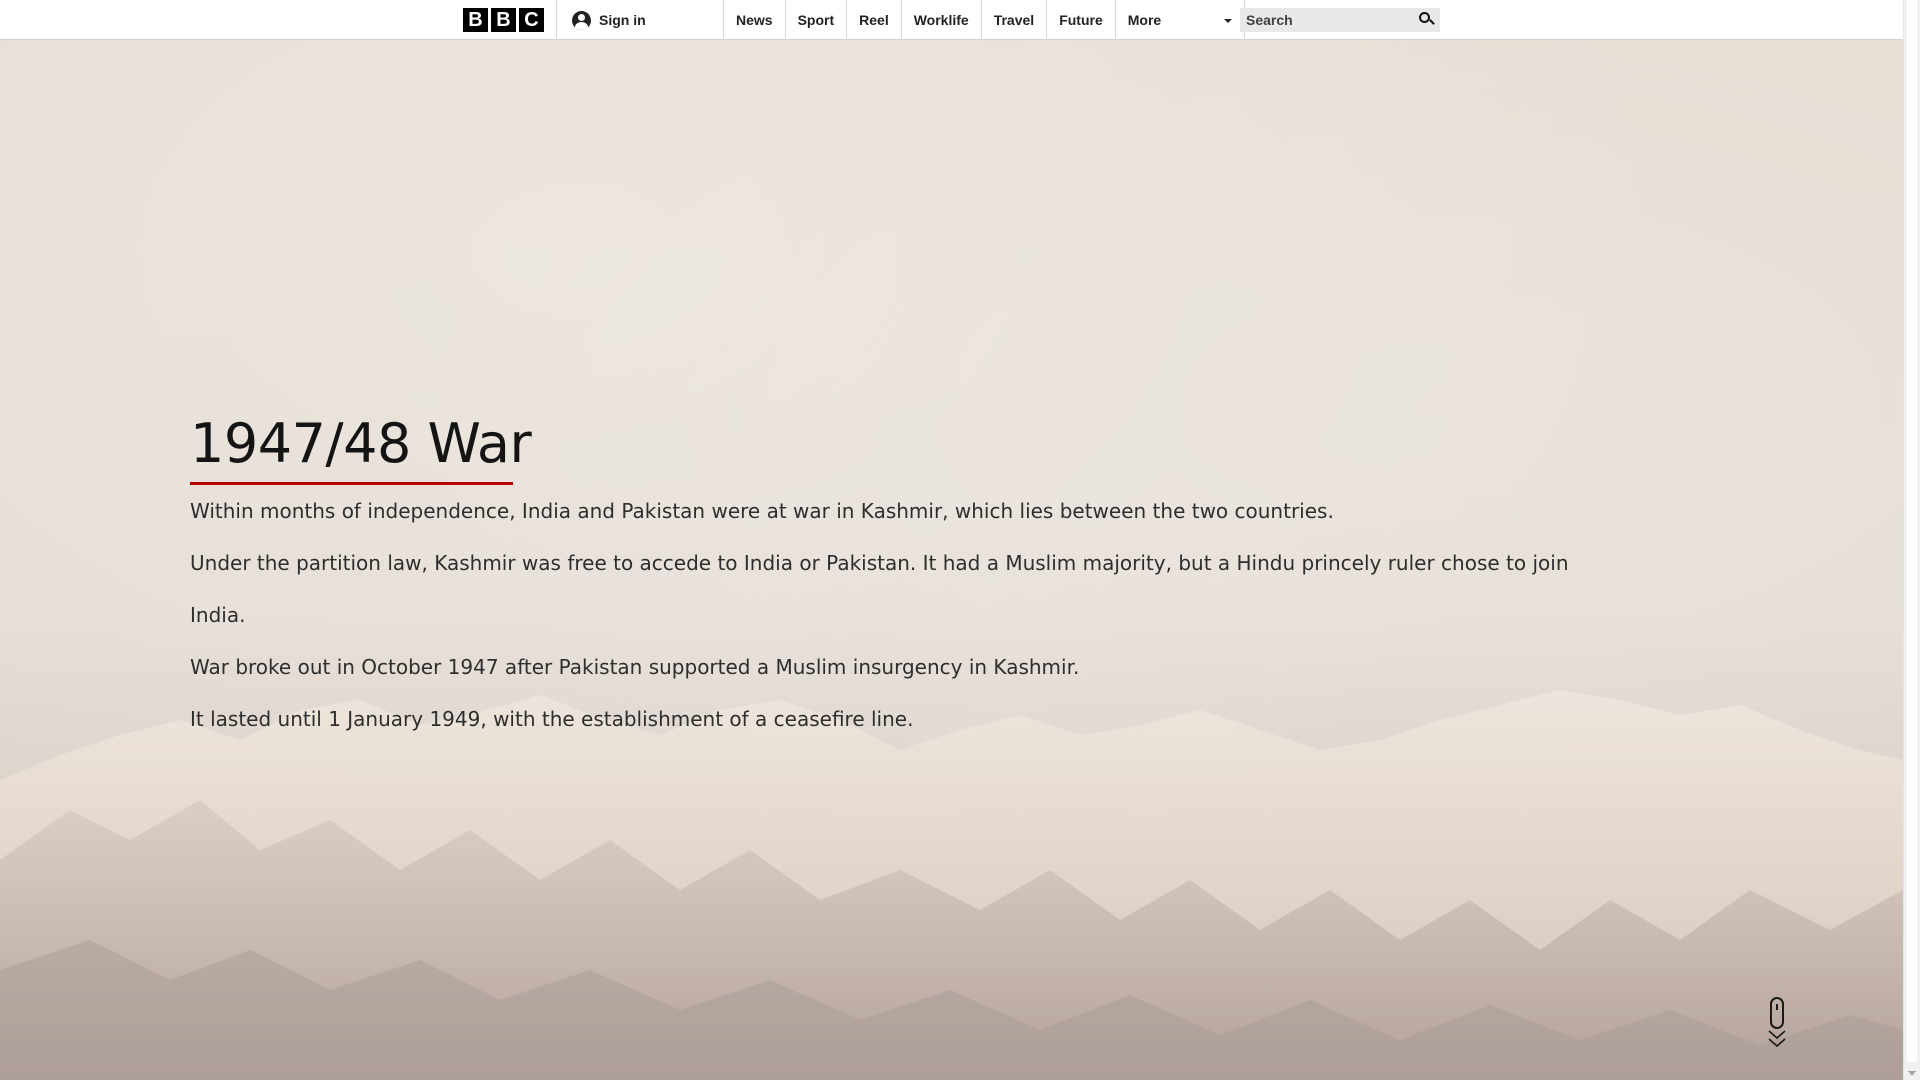 The height and width of the screenshot is (1080, 1920). Describe the element at coordinates (1080, 20) in the screenshot. I see `nav-item-future: Future` at that location.